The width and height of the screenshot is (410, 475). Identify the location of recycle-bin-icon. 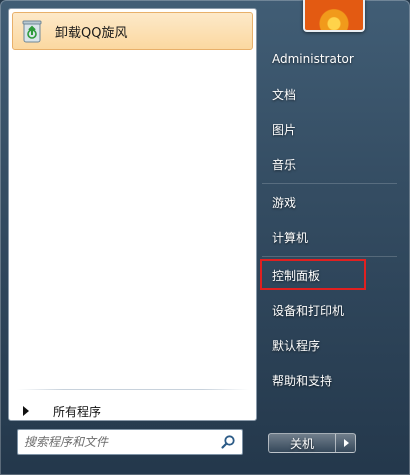
(32, 31).